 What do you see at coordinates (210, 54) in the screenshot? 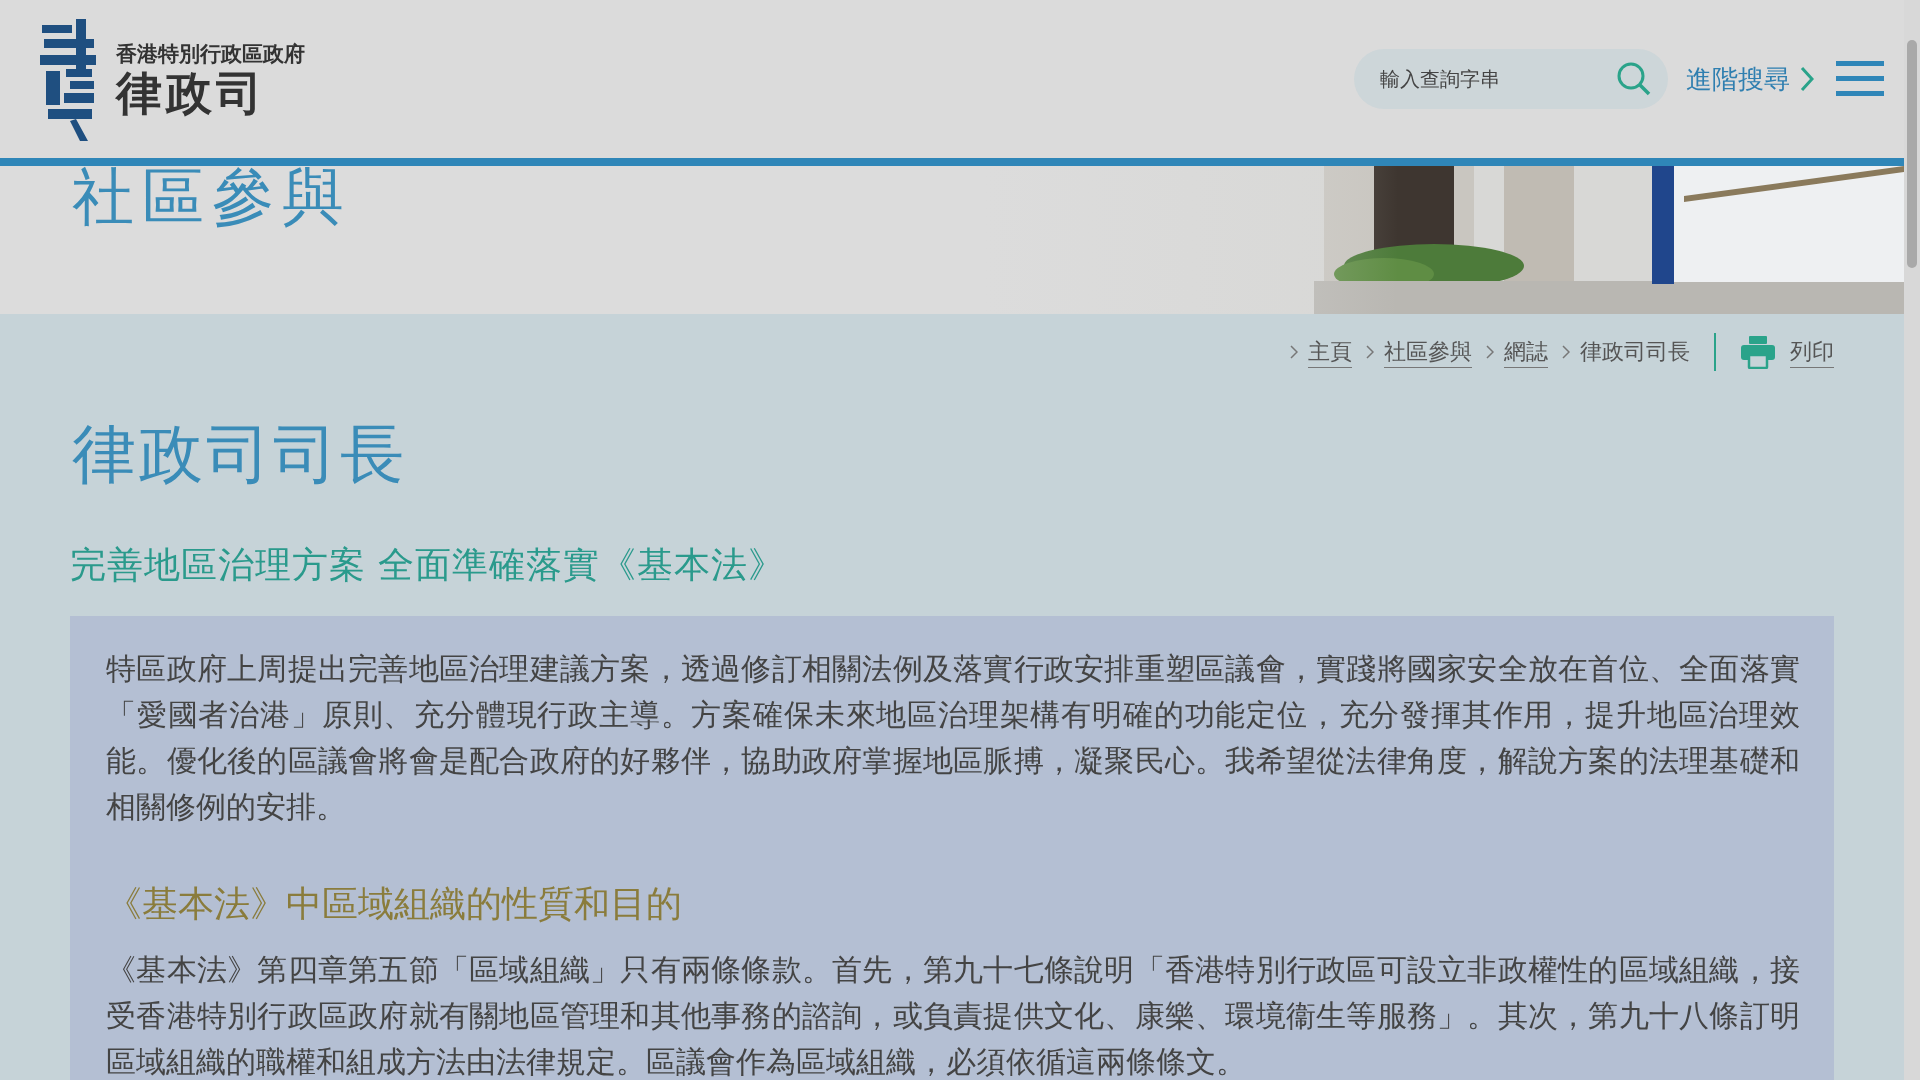
I see `government-name: 香港特別行政區政府` at bounding box center [210, 54].